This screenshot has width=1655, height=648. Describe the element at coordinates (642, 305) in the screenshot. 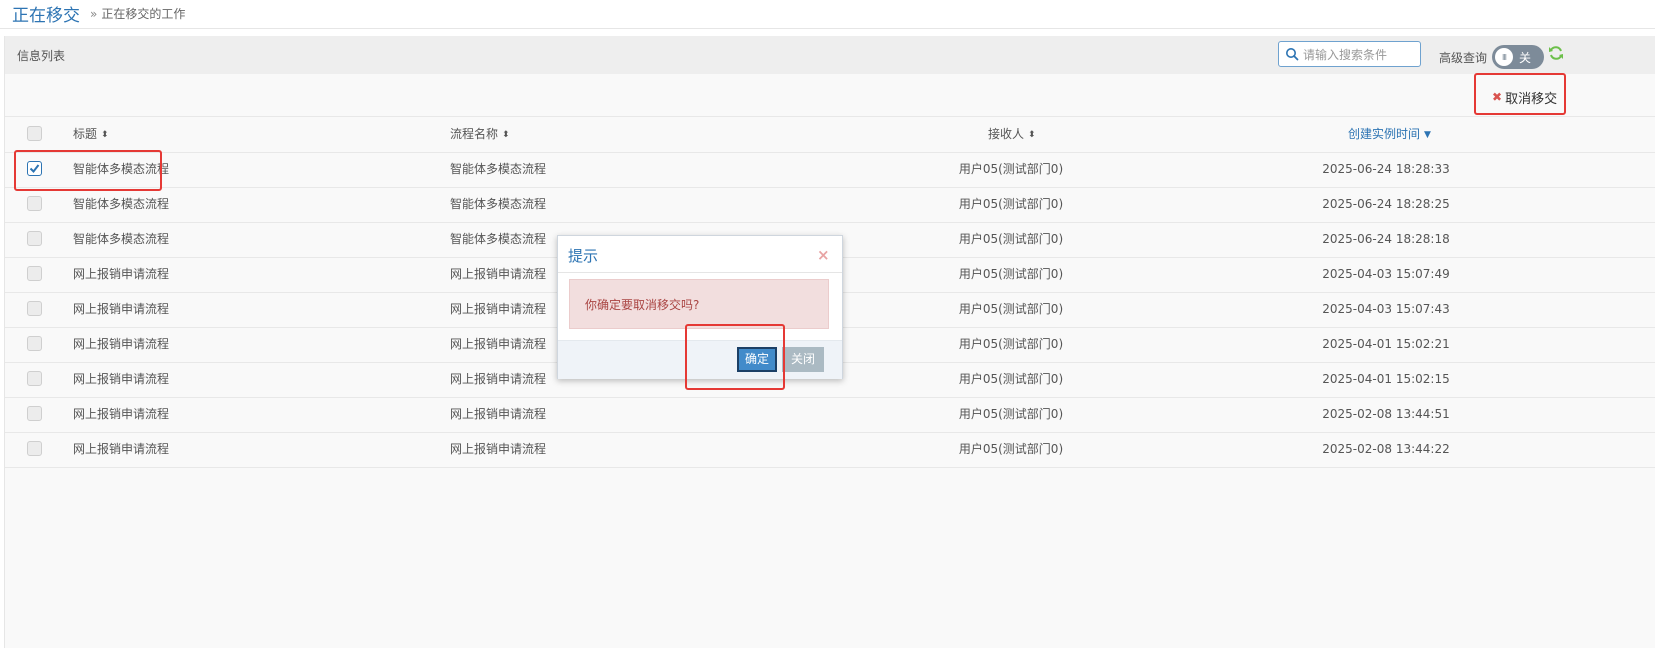

I see `dialog-message: 你确定要取消移交吗?` at that location.